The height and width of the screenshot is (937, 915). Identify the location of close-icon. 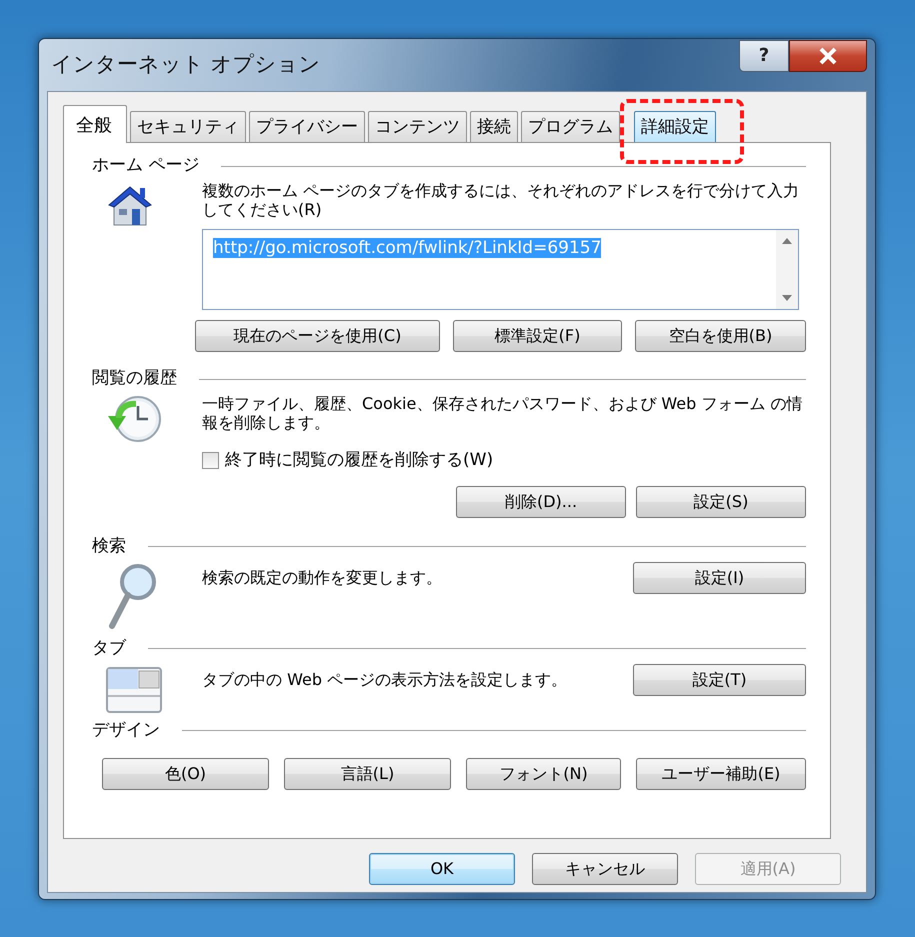
(828, 56).